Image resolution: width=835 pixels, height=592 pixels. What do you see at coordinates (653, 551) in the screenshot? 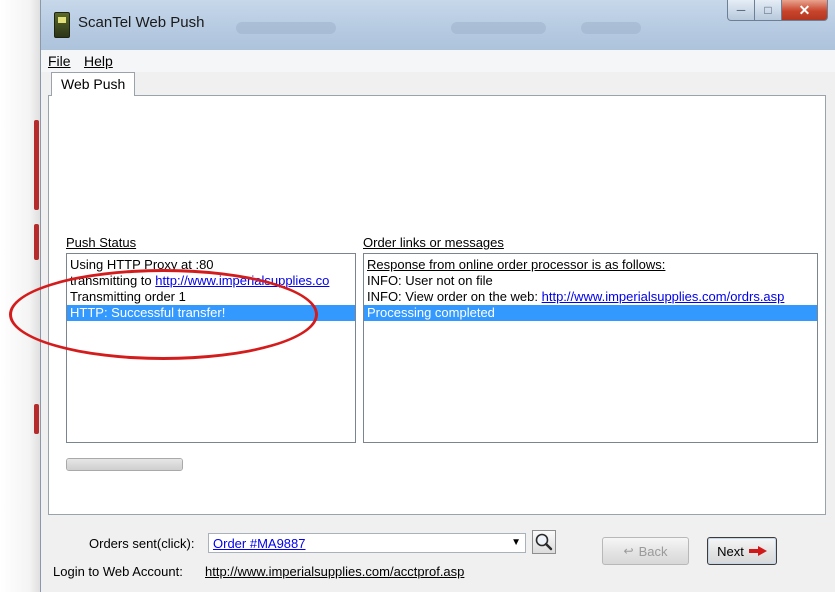
I see `back-button-label: Back` at bounding box center [653, 551].